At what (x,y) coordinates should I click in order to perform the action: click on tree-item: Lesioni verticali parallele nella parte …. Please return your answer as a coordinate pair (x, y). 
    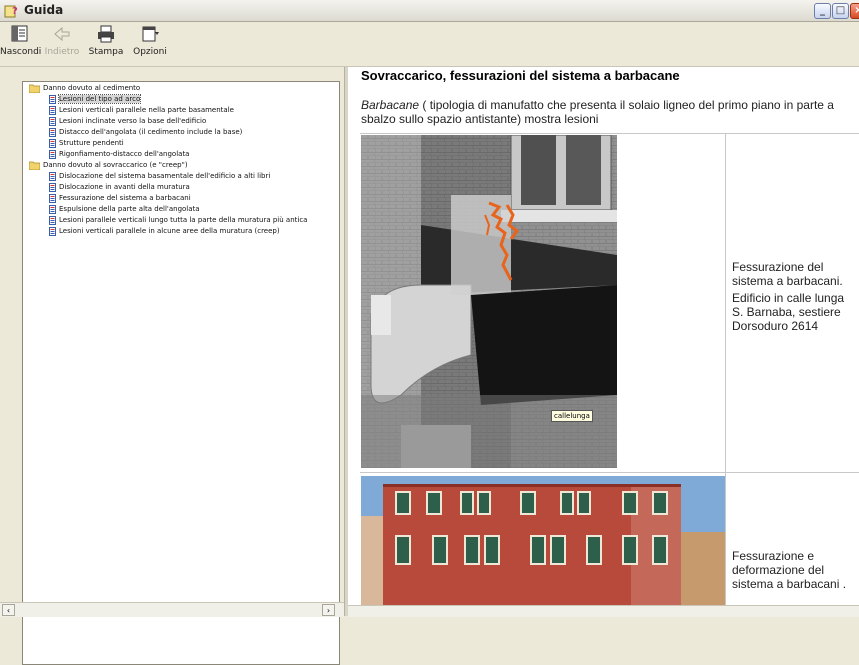
    Looking at the image, I should click on (141, 111).